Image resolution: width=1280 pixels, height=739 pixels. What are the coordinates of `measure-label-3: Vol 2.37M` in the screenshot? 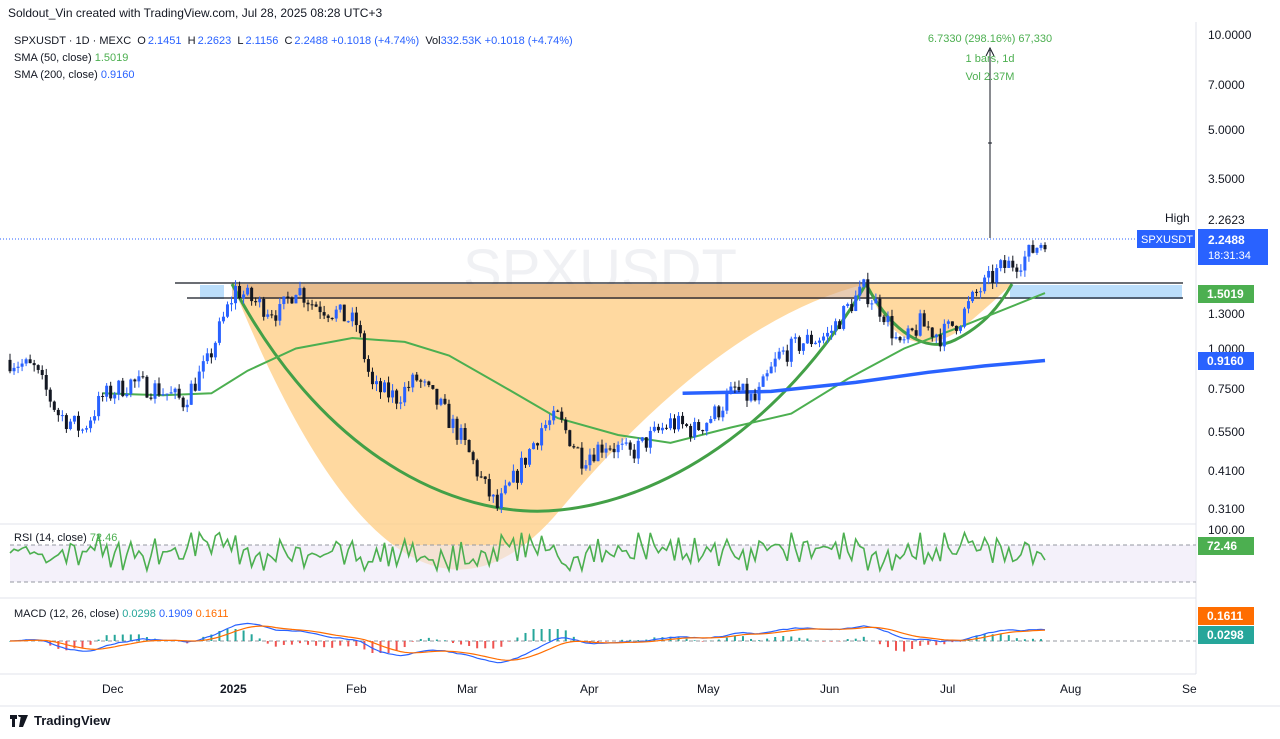 It's located at (990, 77).